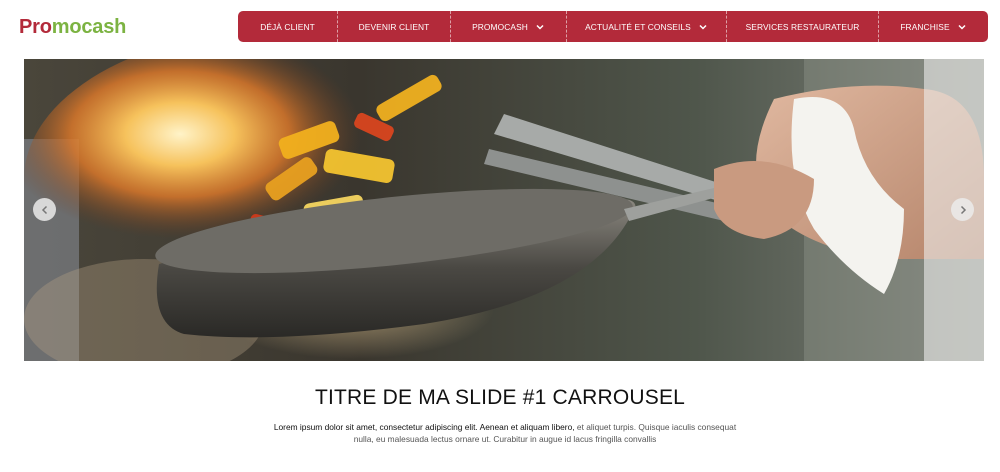 Image resolution: width=1000 pixels, height=472 pixels. Describe the element at coordinates (925, 26) in the screenshot. I see `nav-label: FRANCHISE` at that location.